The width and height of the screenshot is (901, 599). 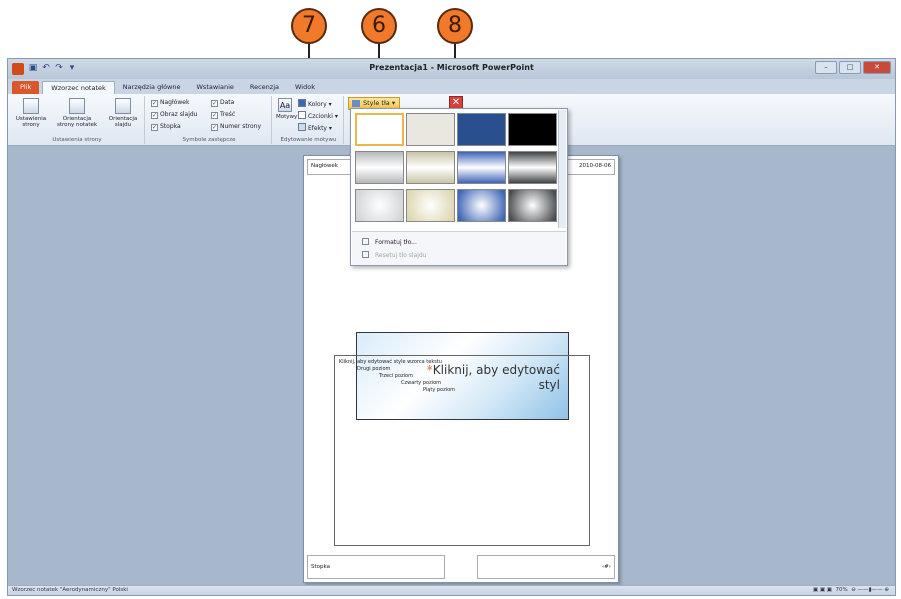 What do you see at coordinates (241, 126) in the screenshot?
I see `page-number-checkbox-label: Numer strony` at bounding box center [241, 126].